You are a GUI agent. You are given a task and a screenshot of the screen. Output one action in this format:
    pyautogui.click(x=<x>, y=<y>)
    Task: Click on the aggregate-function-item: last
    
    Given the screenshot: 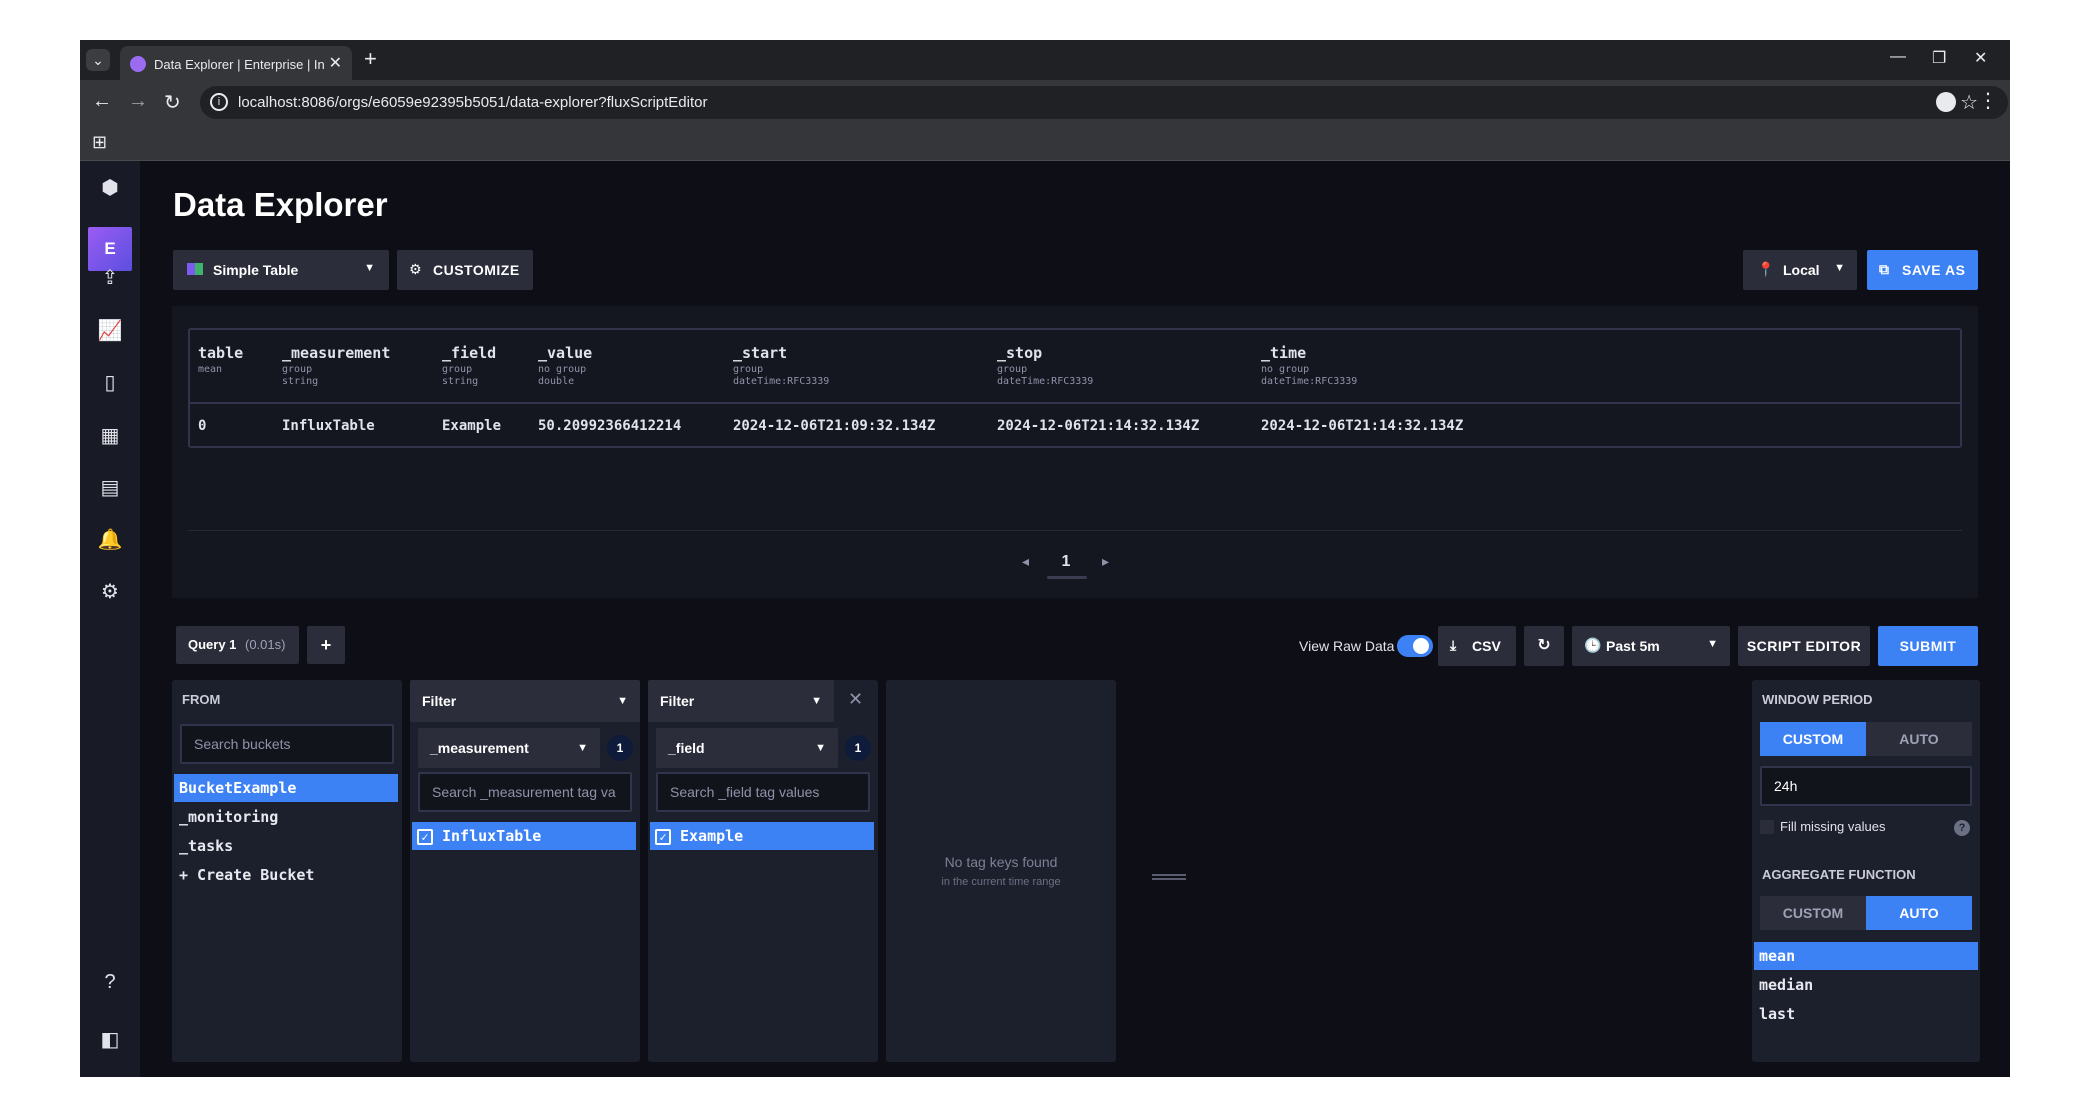 What is the action you would take?
    pyautogui.click(x=1866, y=1014)
    